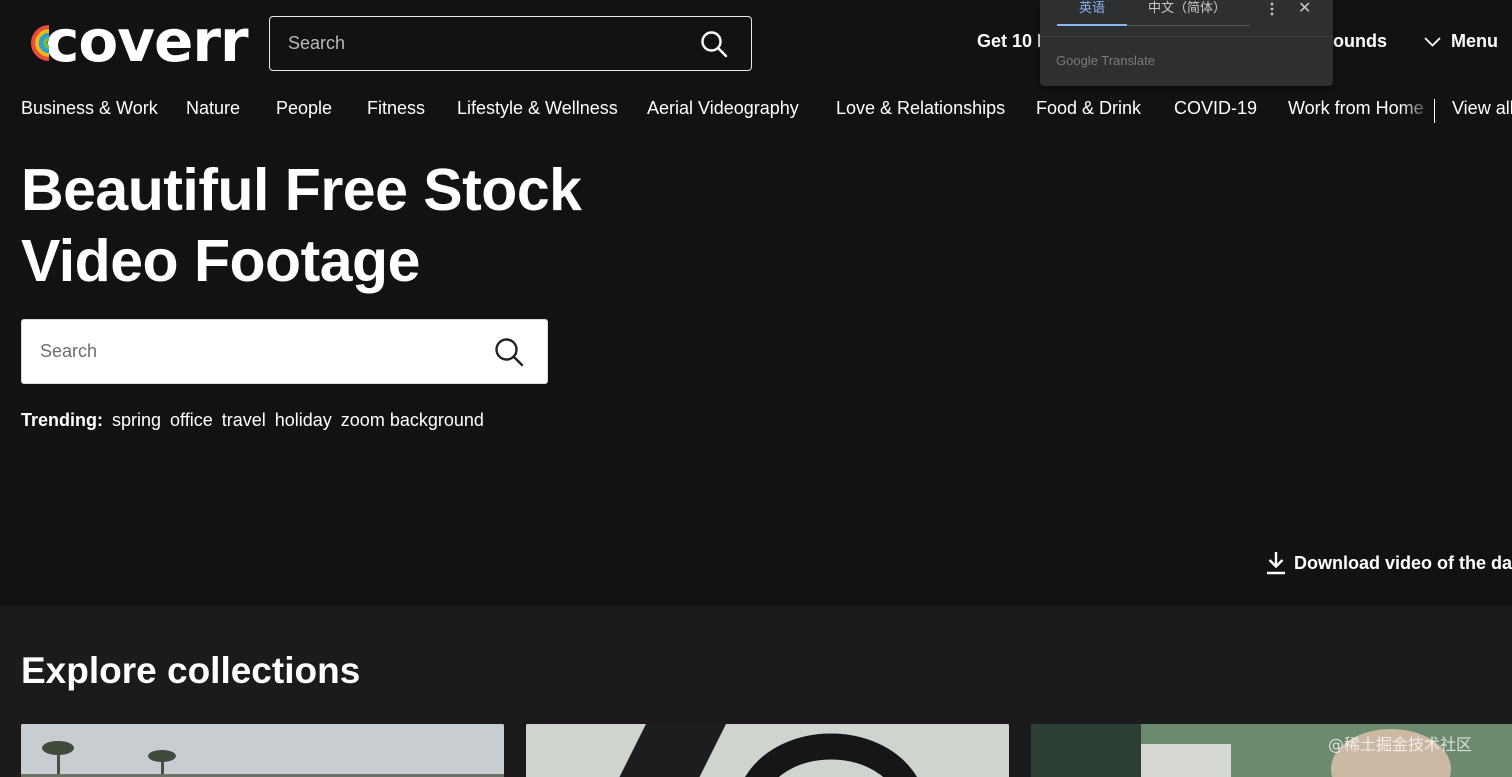 Image resolution: width=1512 pixels, height=777 pixels. I want to click on hero-search-box, so click(284, 351).